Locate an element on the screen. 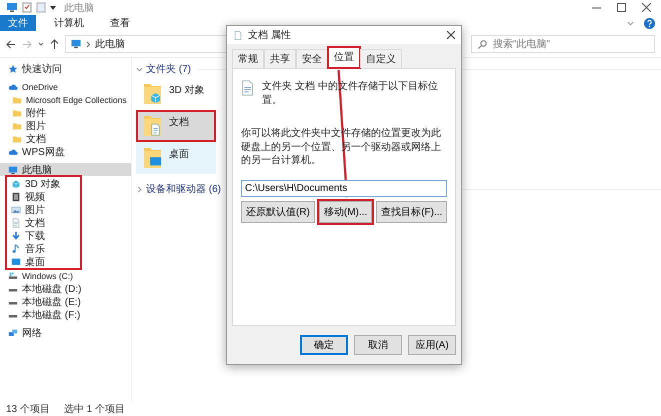  up-arrow-icon is located at coordinates (54, 44).